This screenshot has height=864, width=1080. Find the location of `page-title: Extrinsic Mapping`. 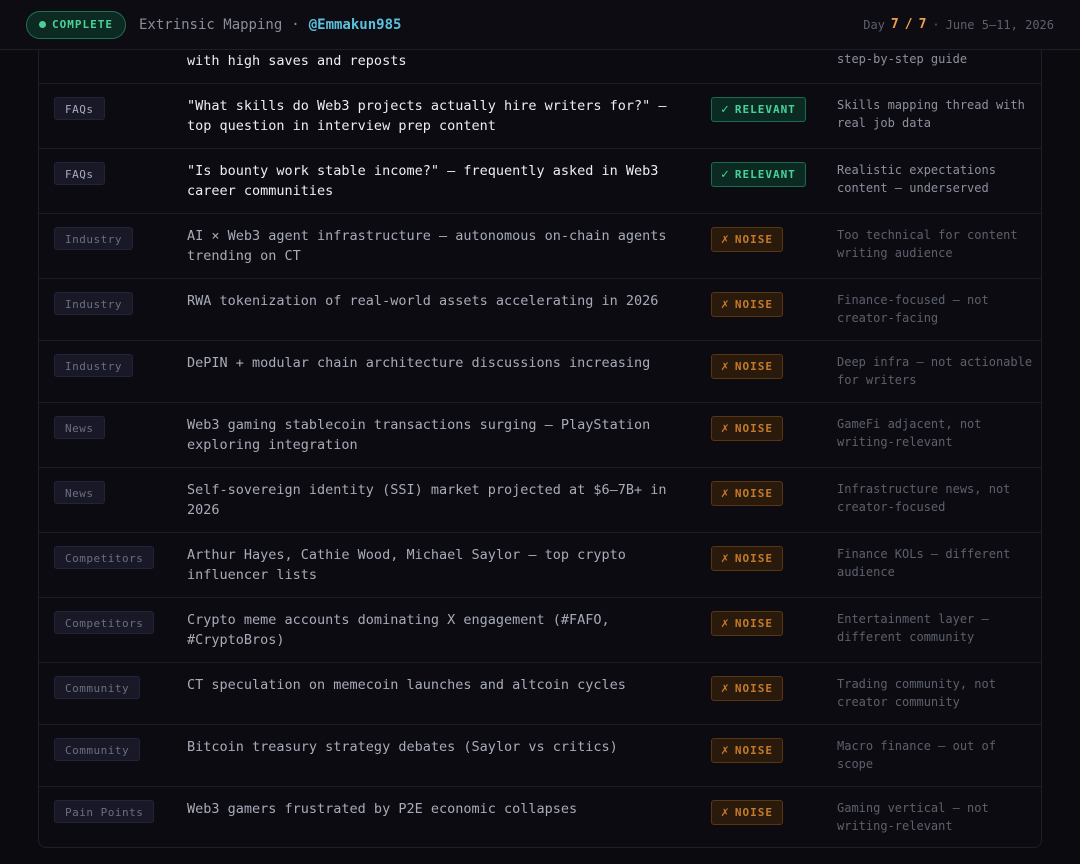

page-title: Extrinsic Mapping is located at coordinates (210, 24).